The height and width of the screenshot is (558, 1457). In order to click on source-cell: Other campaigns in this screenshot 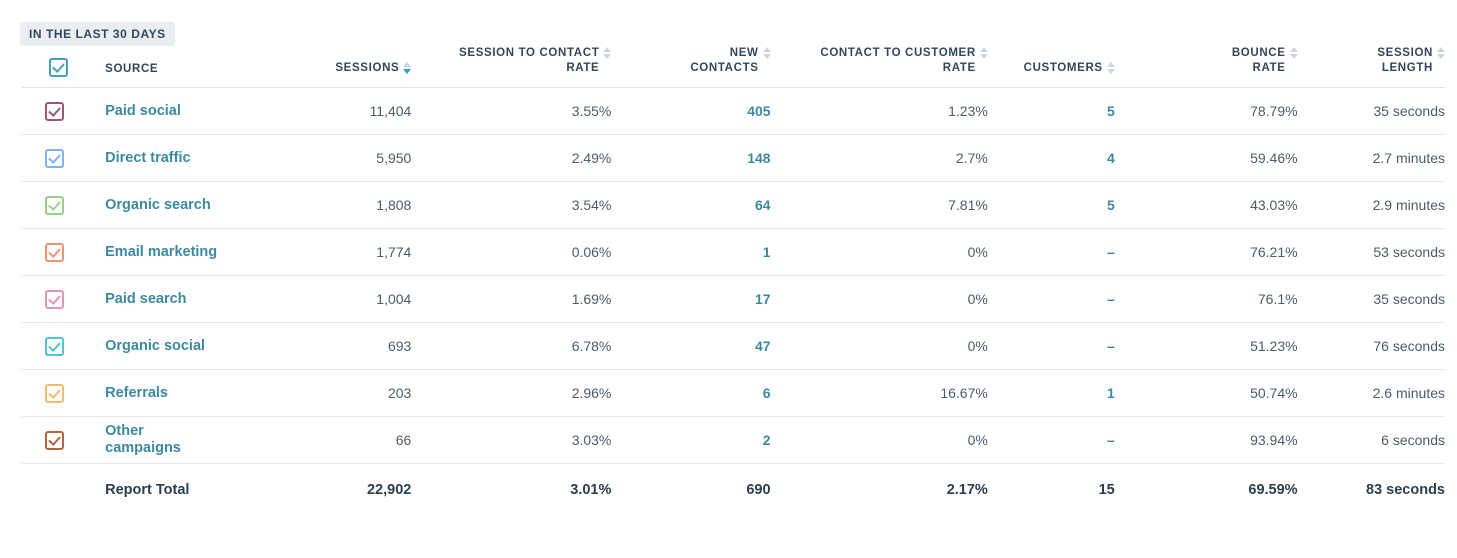, I will do `click(188, 440)`.